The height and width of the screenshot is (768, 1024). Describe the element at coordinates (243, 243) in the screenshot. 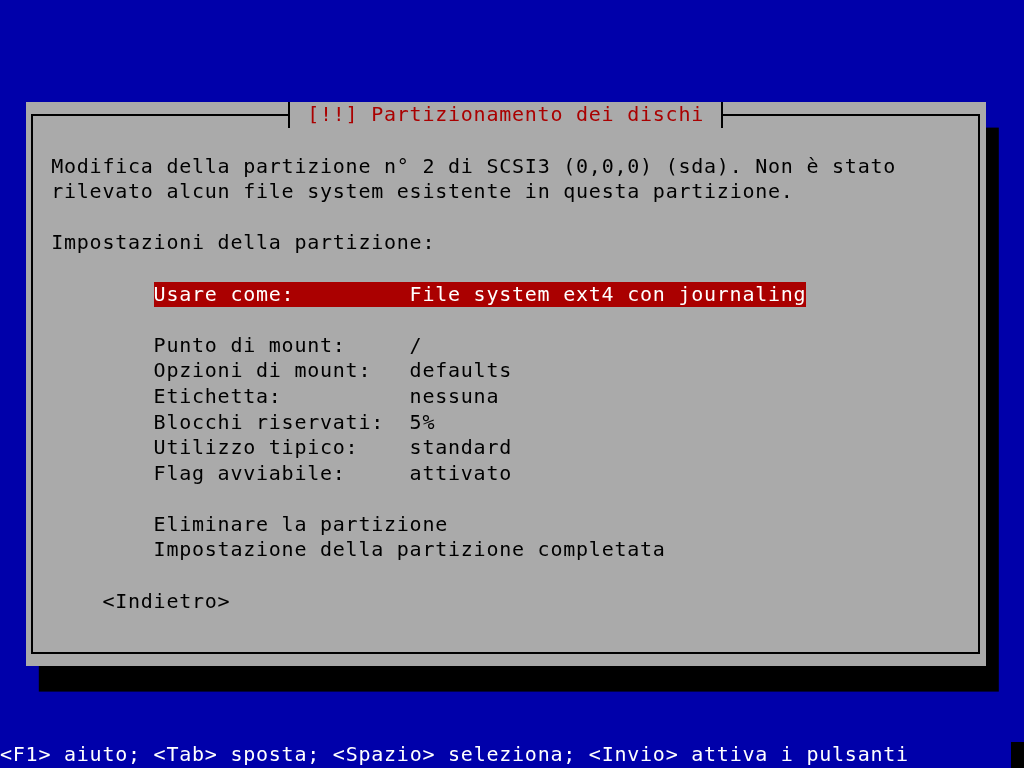

I see `section-label: Impostazioni della partizione:` at that location.